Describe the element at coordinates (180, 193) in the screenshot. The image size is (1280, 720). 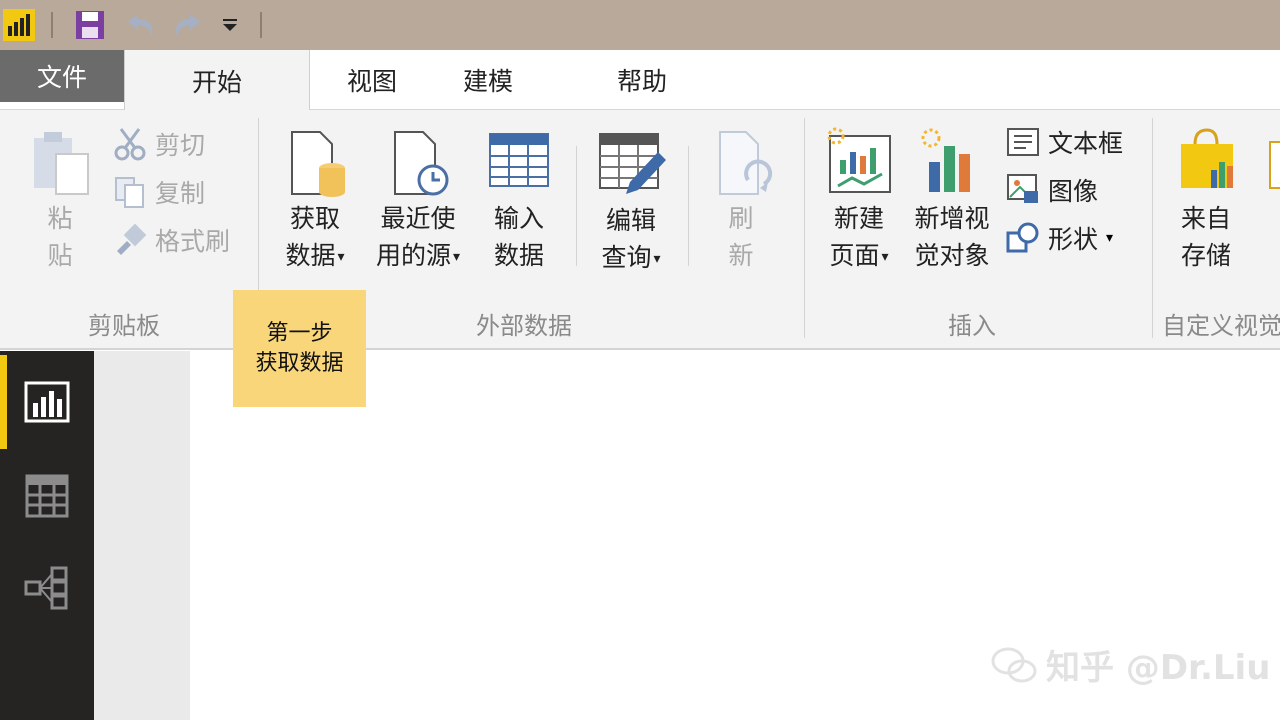
I see `copy-label: 复制` at that location.